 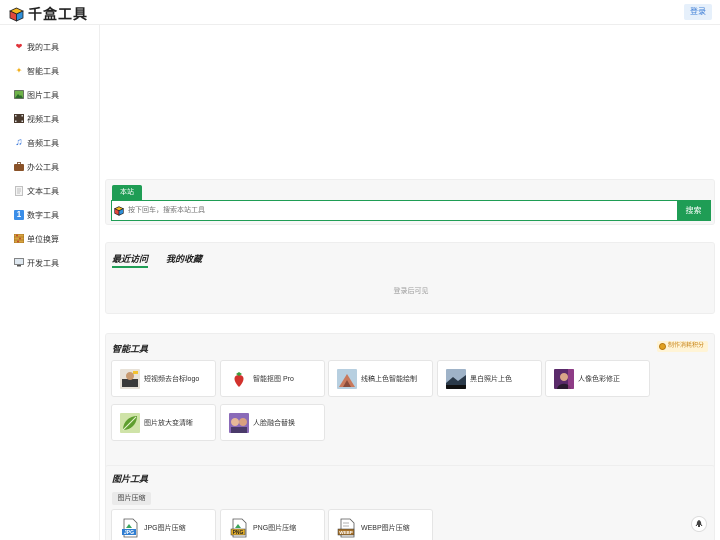 I want to click on webp-file-icon: WEBP, so click(x=346, y=527).